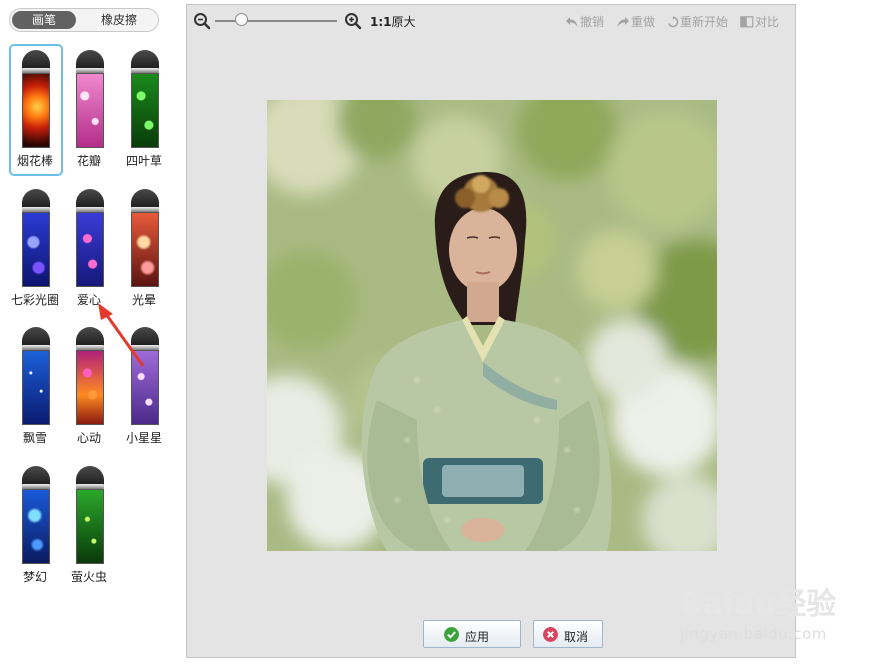  I want to click on toolbar: 1:1原大 撤销 重做 重新开始 对比, so click(491, 22).